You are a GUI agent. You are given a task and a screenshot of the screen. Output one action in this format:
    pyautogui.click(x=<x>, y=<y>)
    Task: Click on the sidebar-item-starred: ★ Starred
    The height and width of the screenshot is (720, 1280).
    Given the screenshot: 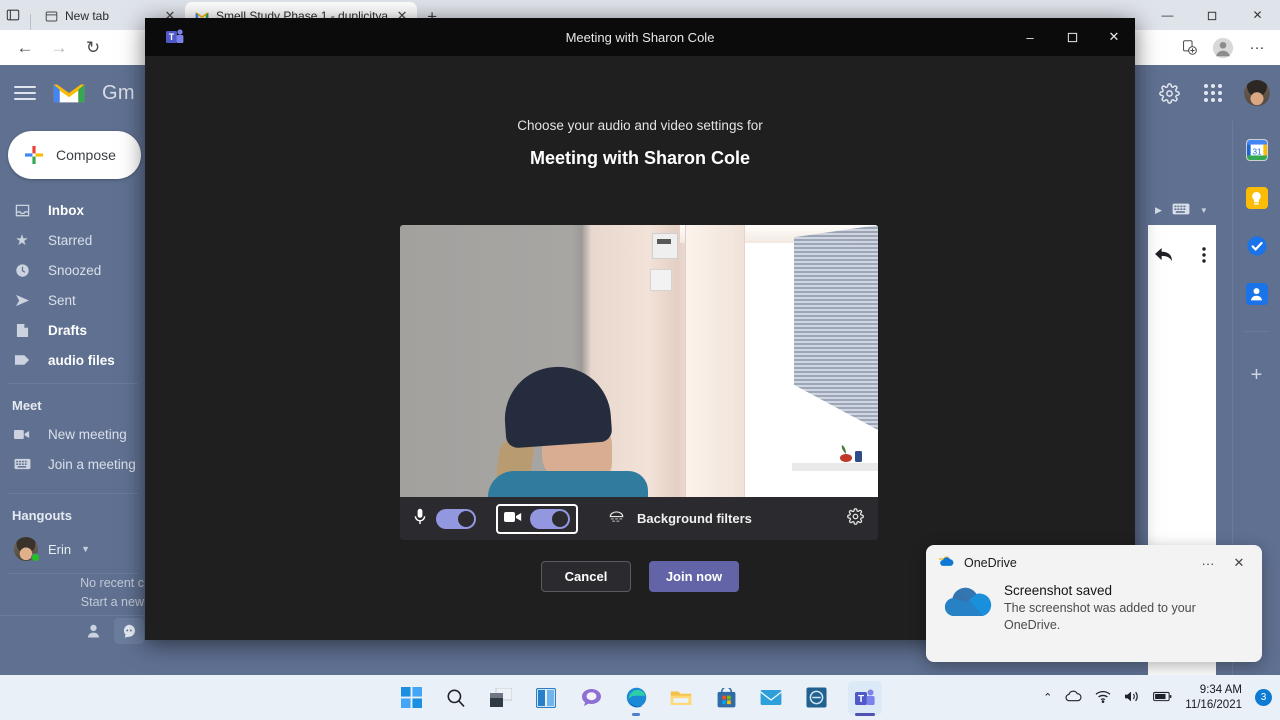 What is the action you would take?
    pyautogui.click(x=74, y=240)
    